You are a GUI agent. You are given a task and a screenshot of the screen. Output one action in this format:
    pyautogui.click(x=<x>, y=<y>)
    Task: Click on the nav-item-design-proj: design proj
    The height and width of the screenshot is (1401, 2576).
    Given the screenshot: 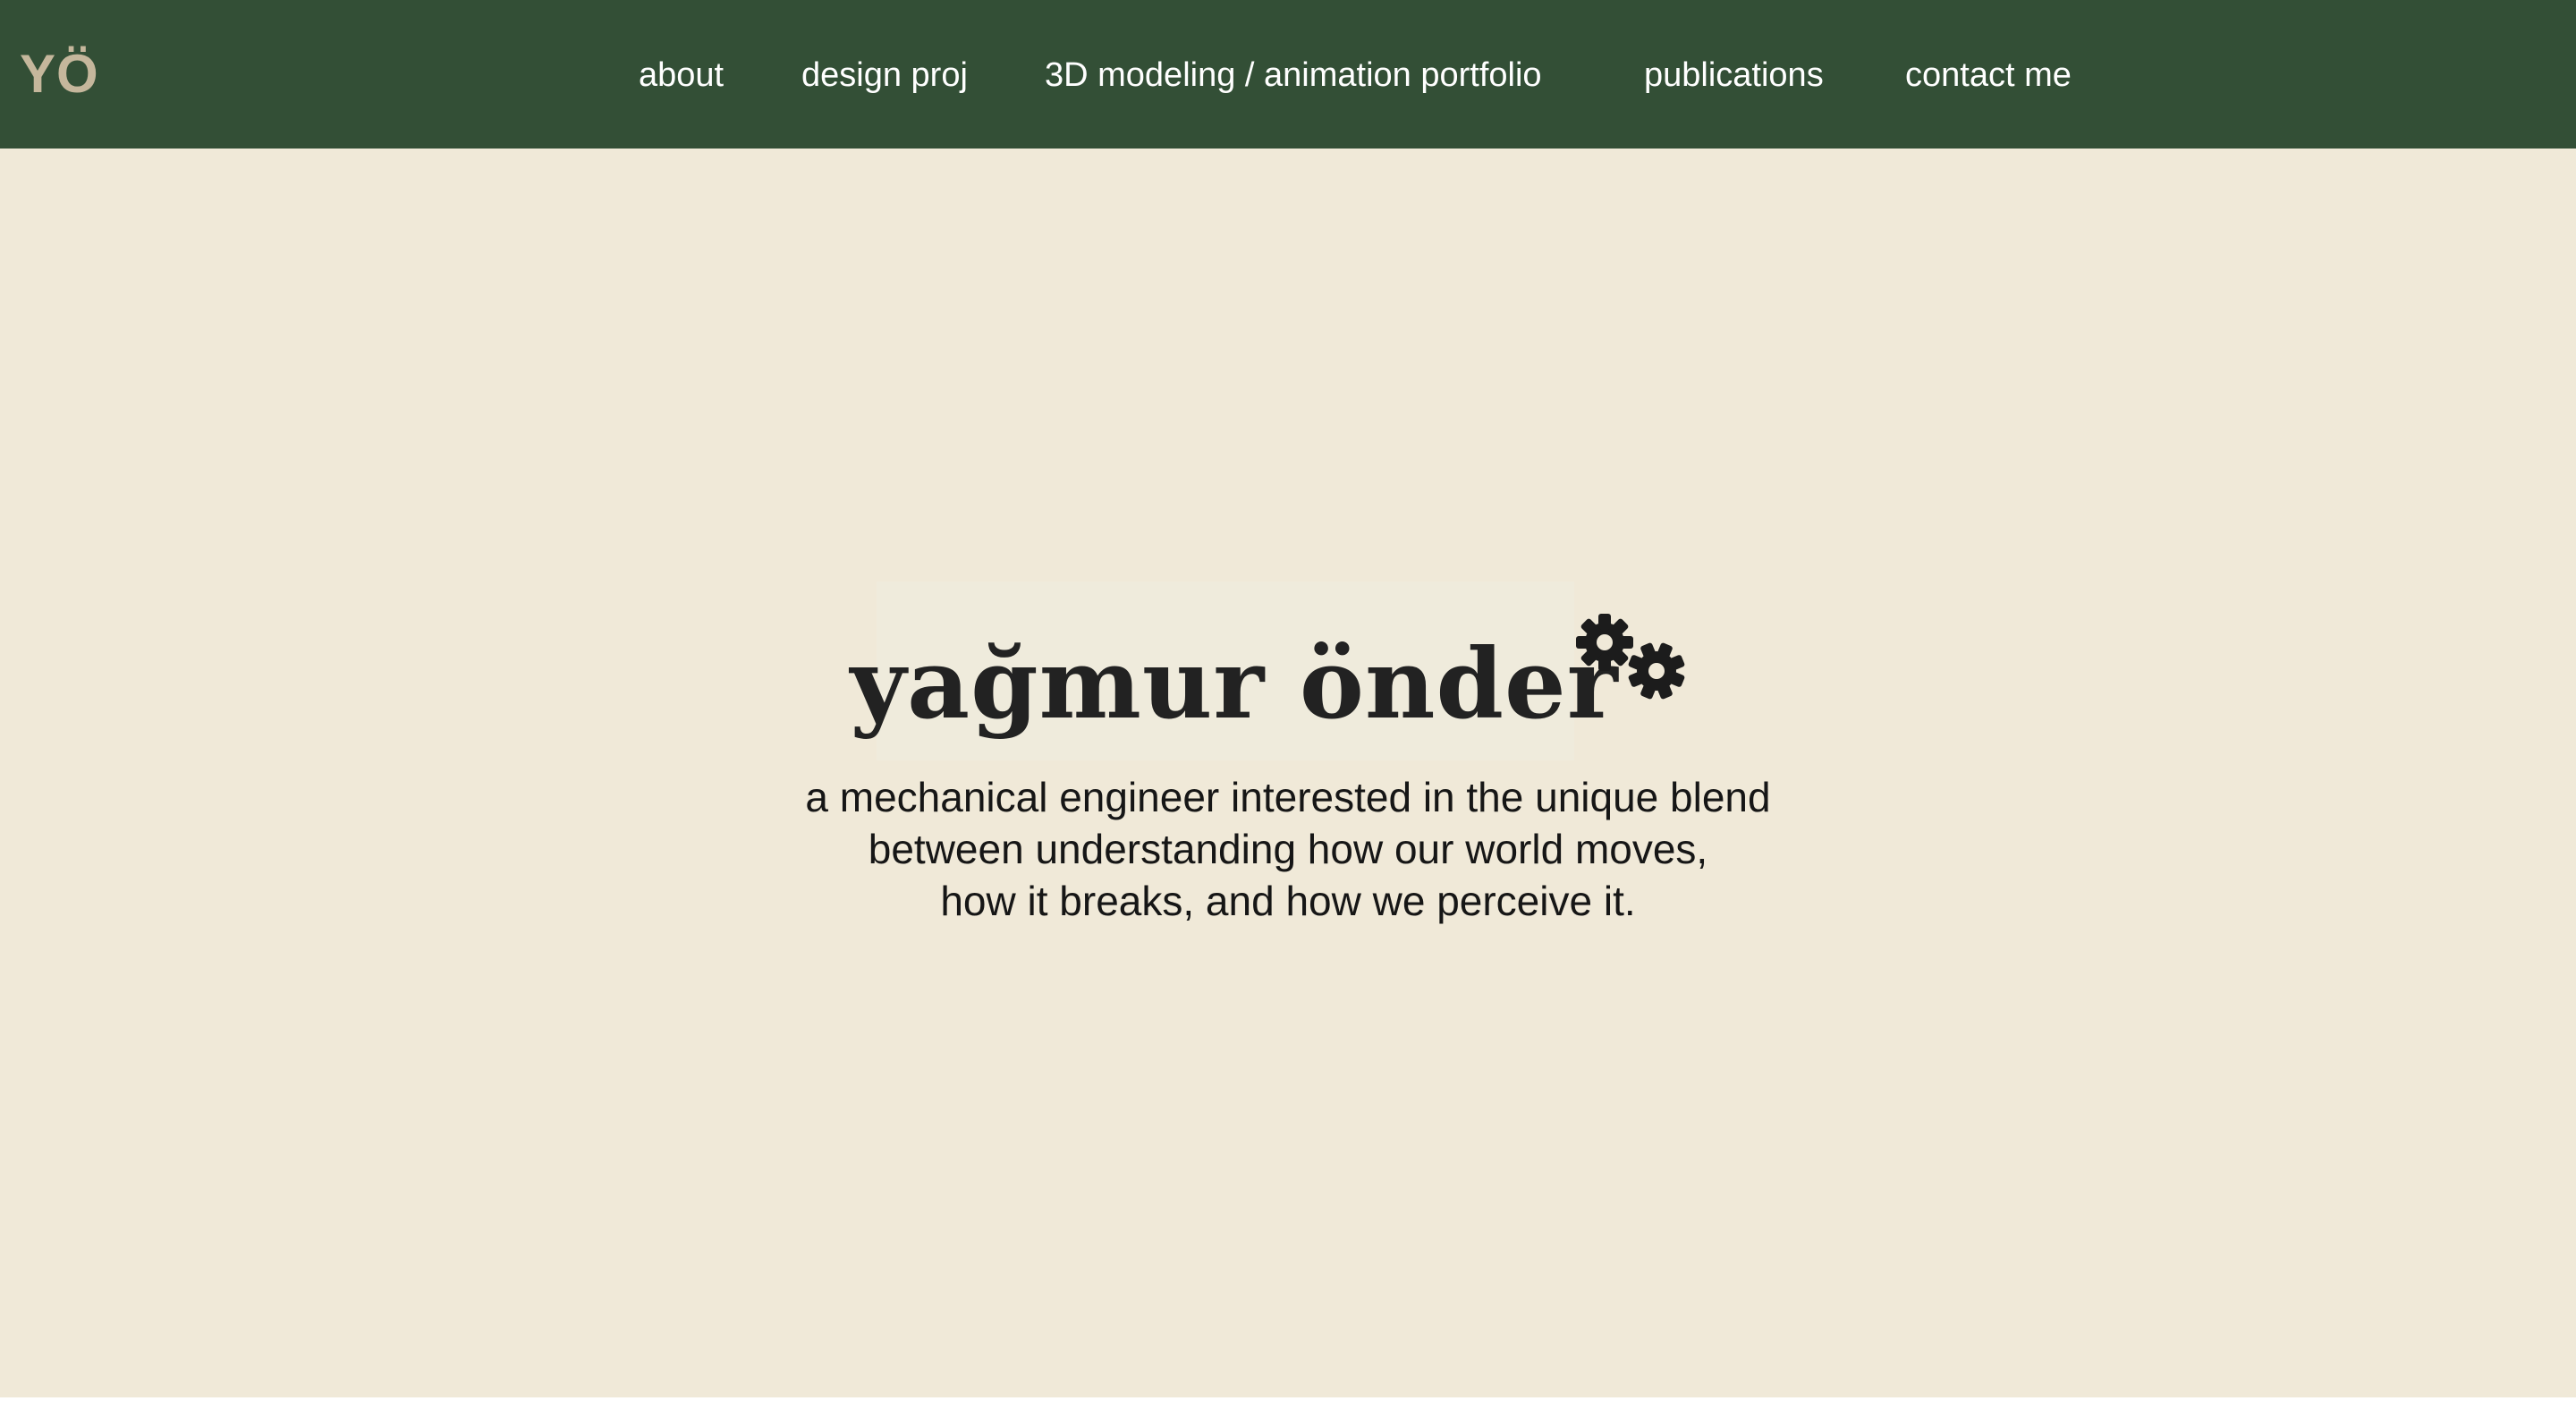 What is the action you would take?
    pyautogui.click(x=884, y=75)
    